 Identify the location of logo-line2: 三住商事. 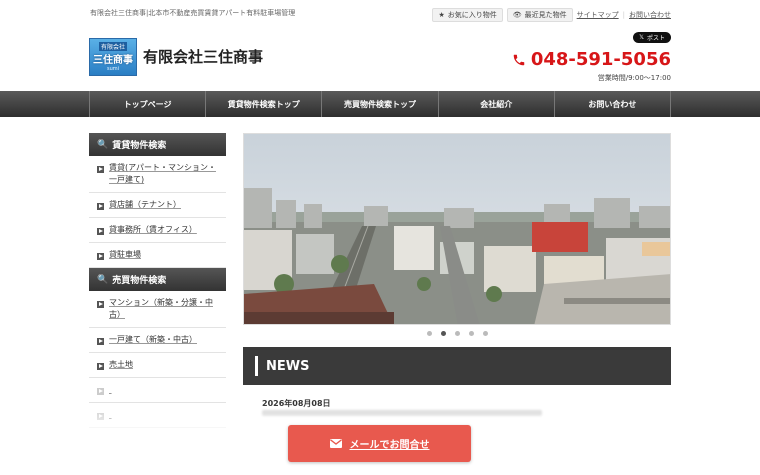
(113, 60).